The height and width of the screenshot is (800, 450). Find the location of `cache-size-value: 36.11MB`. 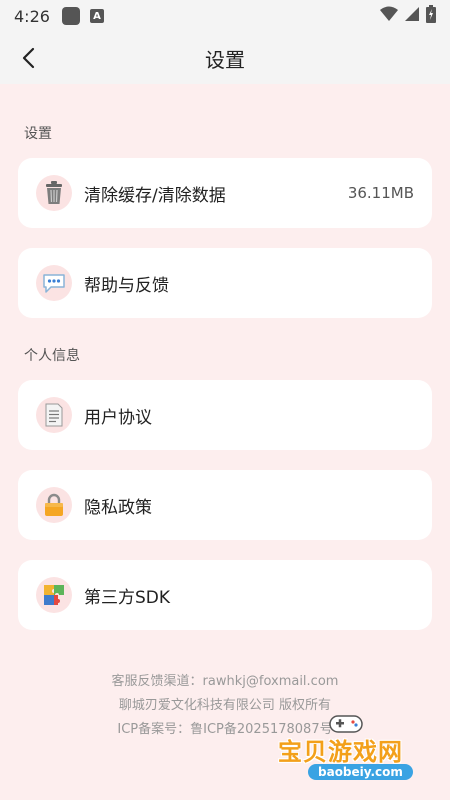

cache-size-value: 36.11MB is located at coordinates (380, 193).